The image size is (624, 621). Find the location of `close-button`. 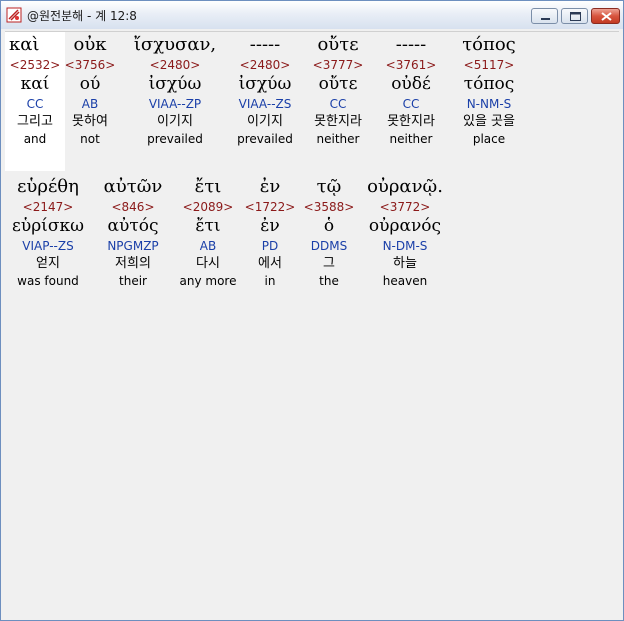

close-button is located at coordinates (605, 16).